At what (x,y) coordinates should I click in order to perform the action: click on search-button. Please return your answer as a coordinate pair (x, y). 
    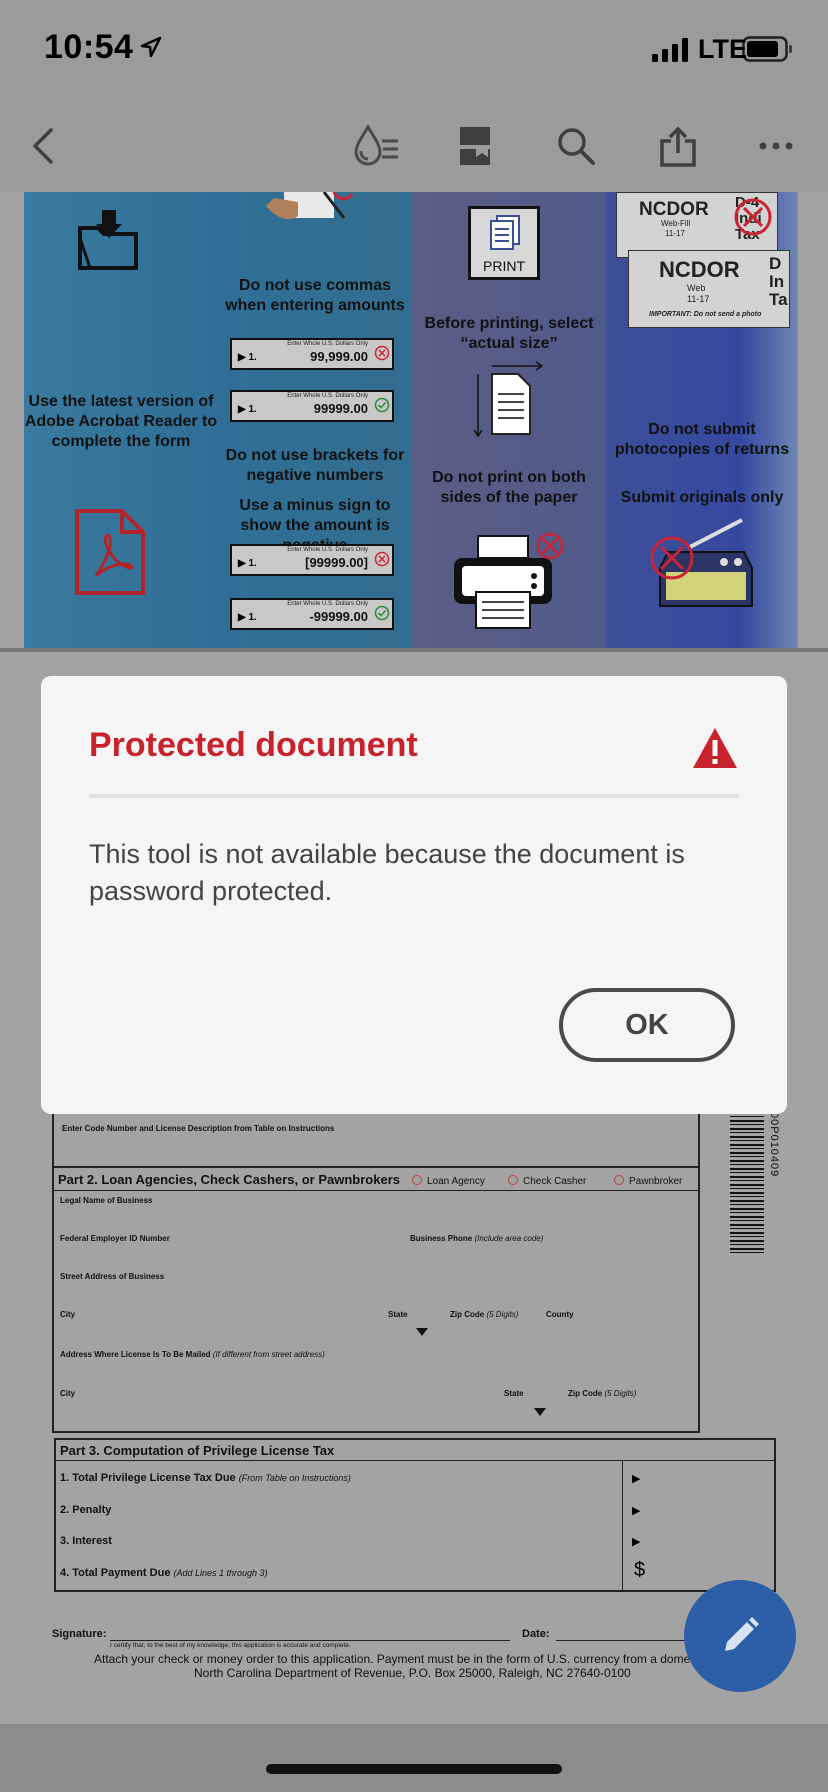
    Looking at the image, I should click on (576, 146).